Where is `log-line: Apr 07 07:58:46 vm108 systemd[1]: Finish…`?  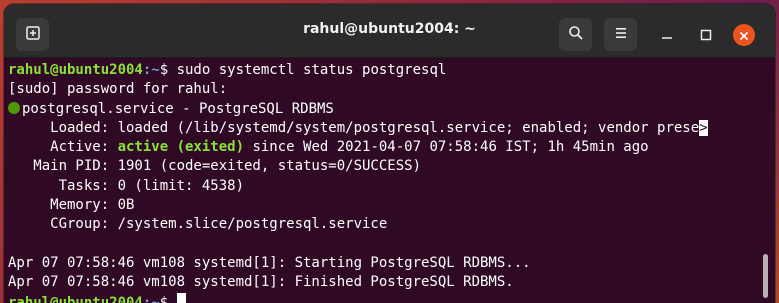 log-line: Apr 07 07:58:46 vm108 systemd[1]: Finish… is located at coordinates (261, 282).